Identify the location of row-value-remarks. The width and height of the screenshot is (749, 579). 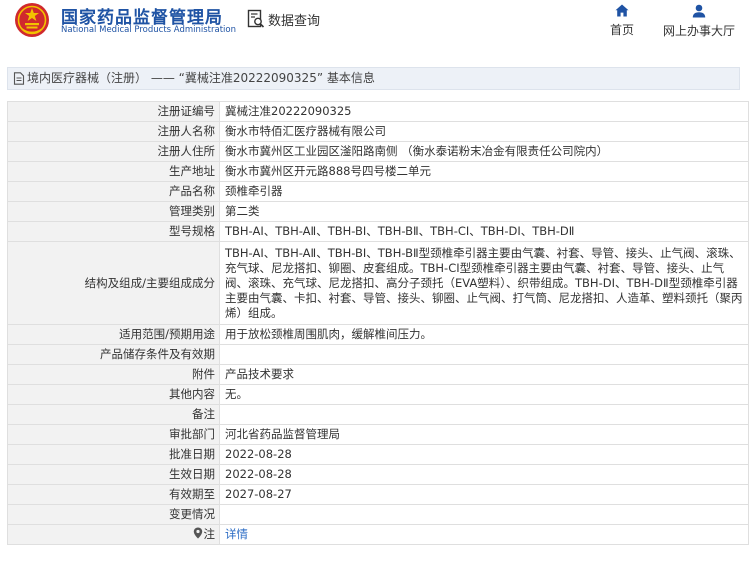
(484, 414).